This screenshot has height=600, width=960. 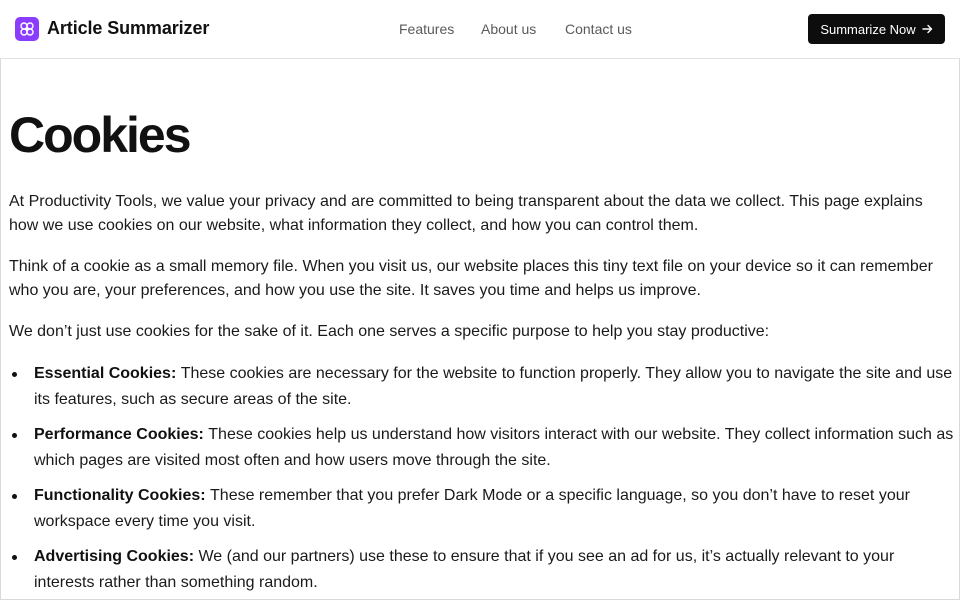 I want to click on summarize-now-button: Summarize Now, so click(x=876, y=29).